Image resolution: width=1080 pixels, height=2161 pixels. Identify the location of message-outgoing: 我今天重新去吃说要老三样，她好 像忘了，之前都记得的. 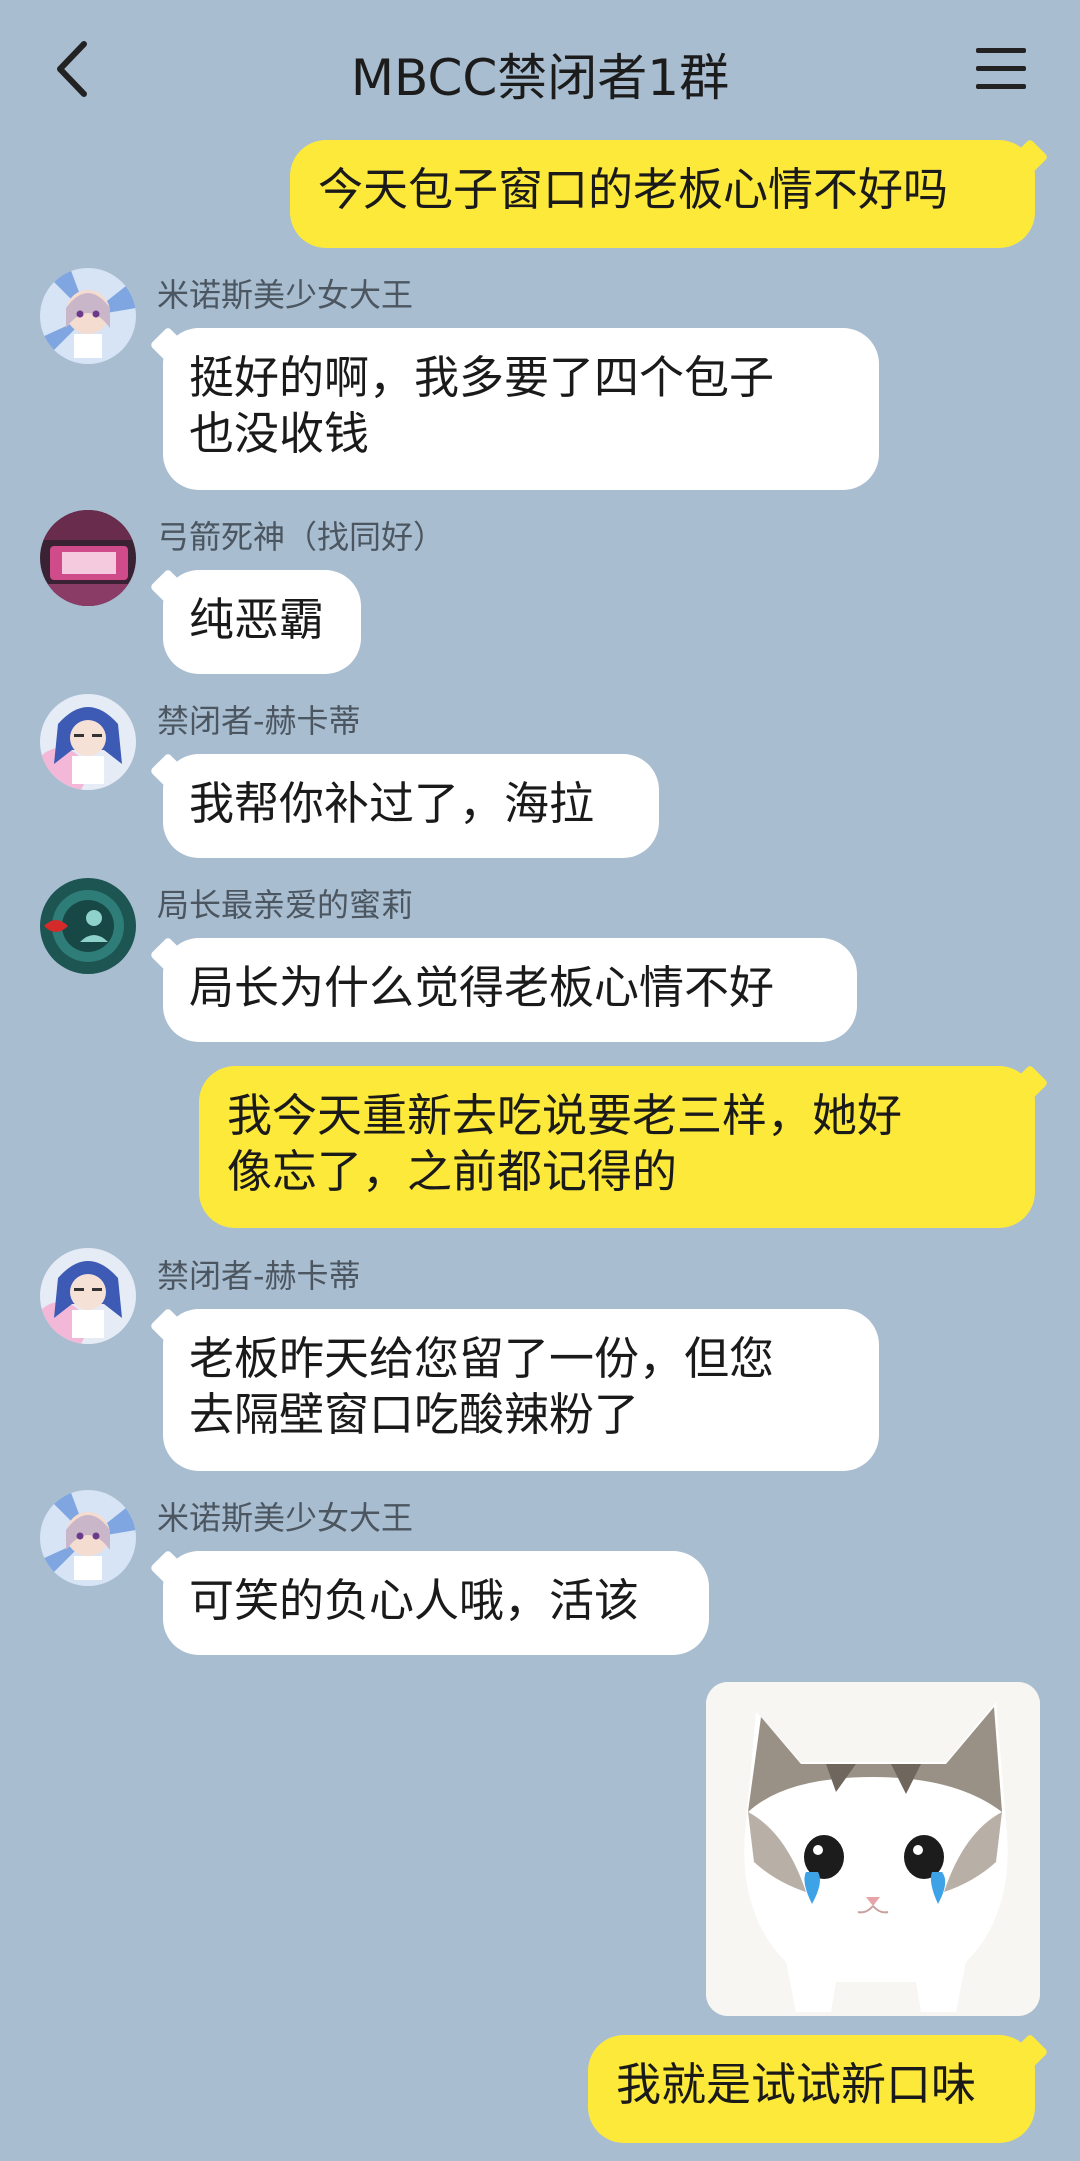
(617, 1147).